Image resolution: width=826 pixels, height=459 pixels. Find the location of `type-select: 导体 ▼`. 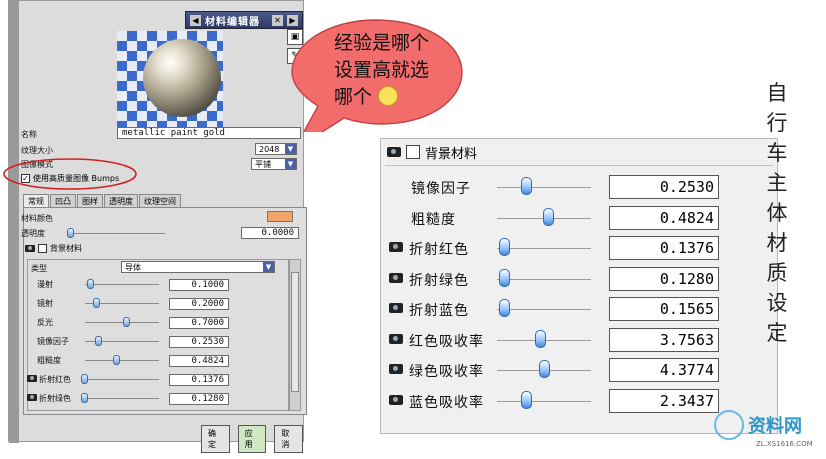

type-select: 导体 ▼ is located at coordinates (198, 267).